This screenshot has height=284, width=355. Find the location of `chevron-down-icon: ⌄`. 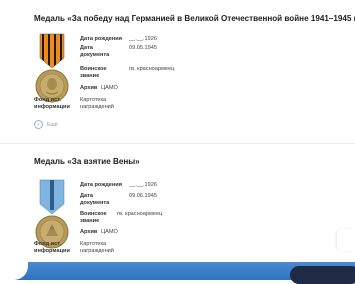

chevron-down-icon: ⌄ is located at coordinates (38, 124).